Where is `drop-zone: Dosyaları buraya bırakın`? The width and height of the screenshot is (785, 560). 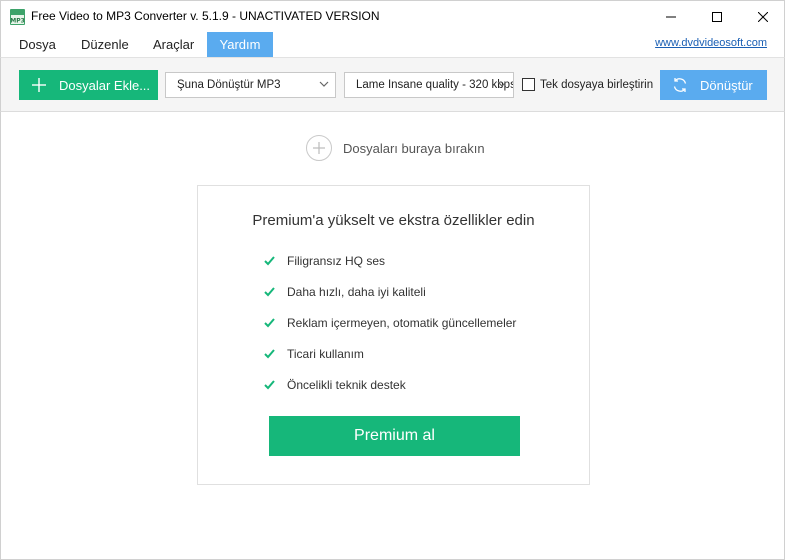
drop-zone: Dosyaları buraya bırakın is located at coordinates (395, 148).